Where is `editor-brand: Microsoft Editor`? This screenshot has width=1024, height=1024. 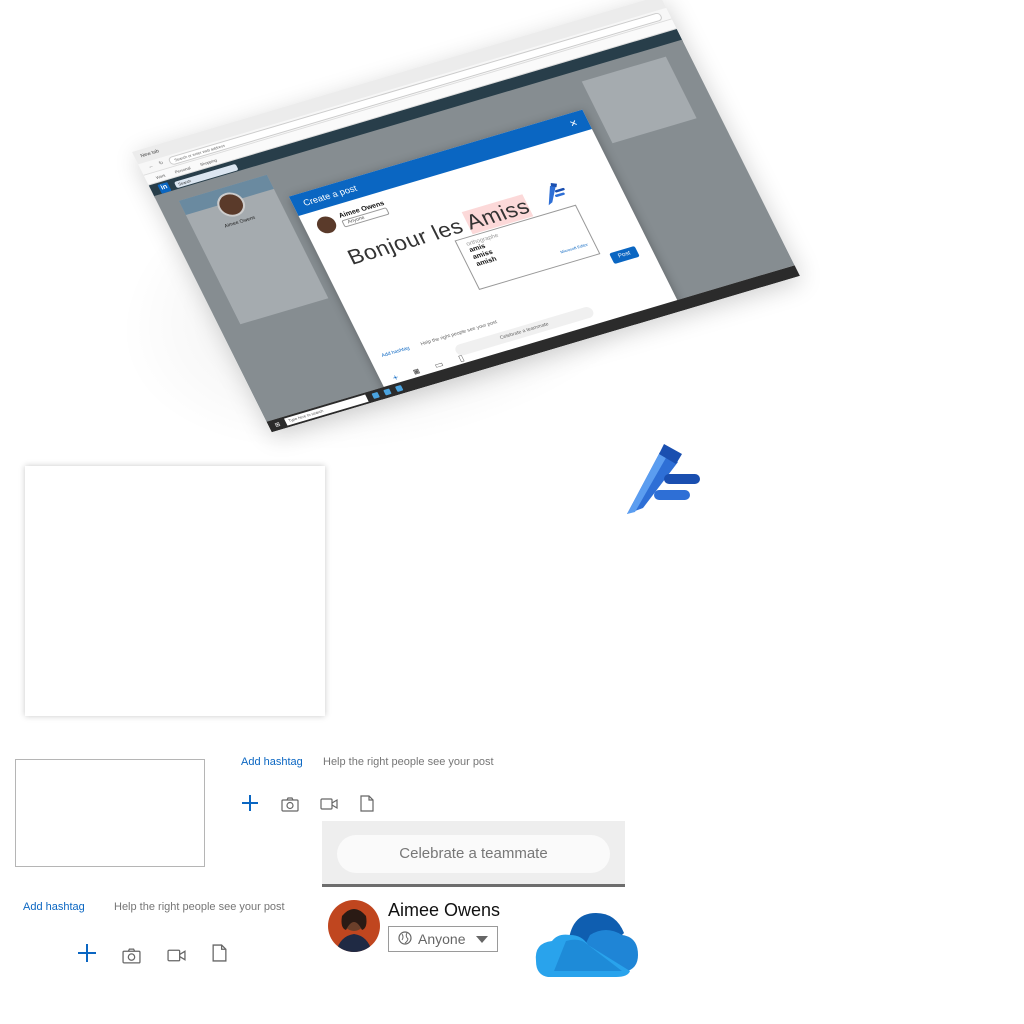
editor-brand: Microsoft Editor is located at coordinates (574, 248).